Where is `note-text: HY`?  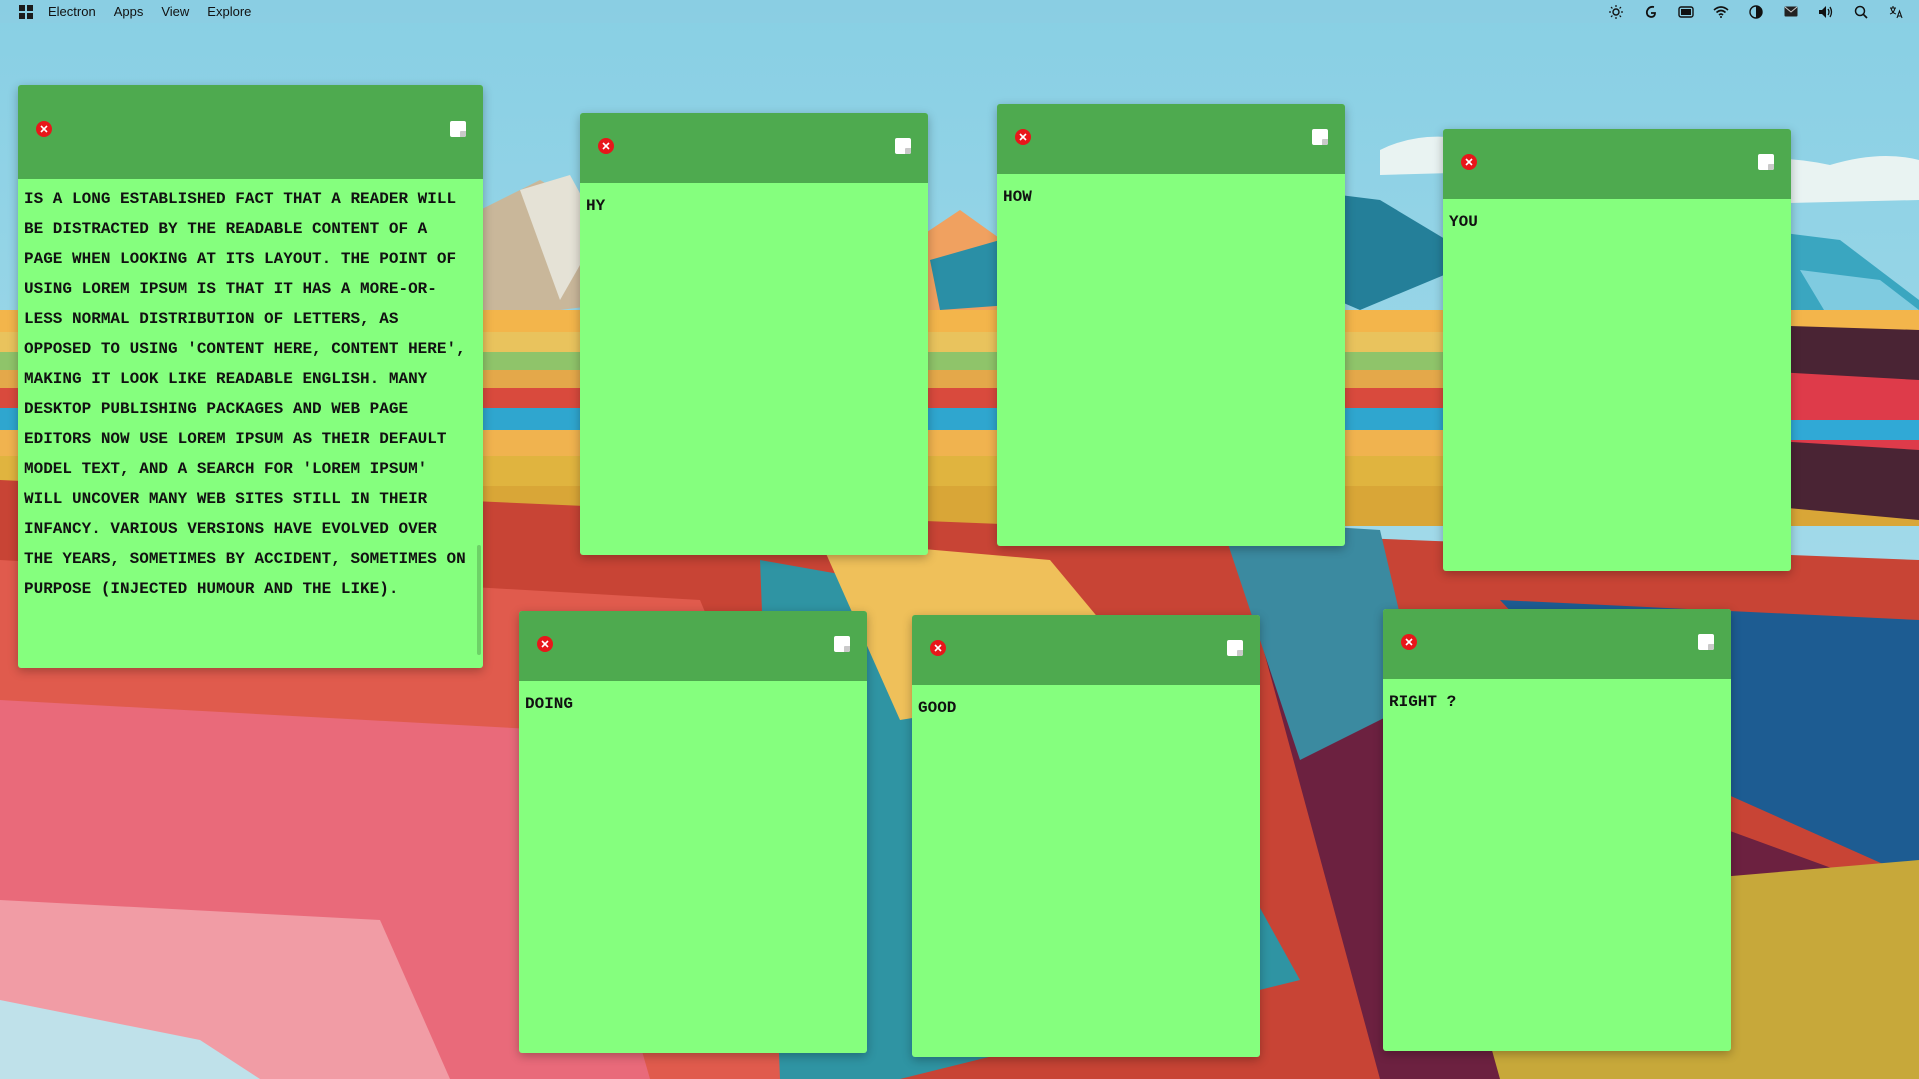
note-text: HY is located at coordinates (752, 206).